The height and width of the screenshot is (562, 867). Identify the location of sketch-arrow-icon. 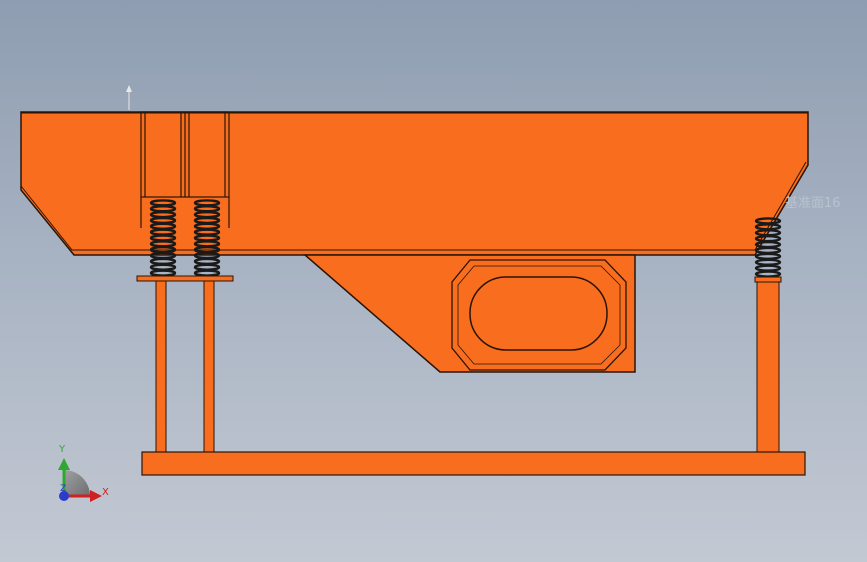
(129, 97).